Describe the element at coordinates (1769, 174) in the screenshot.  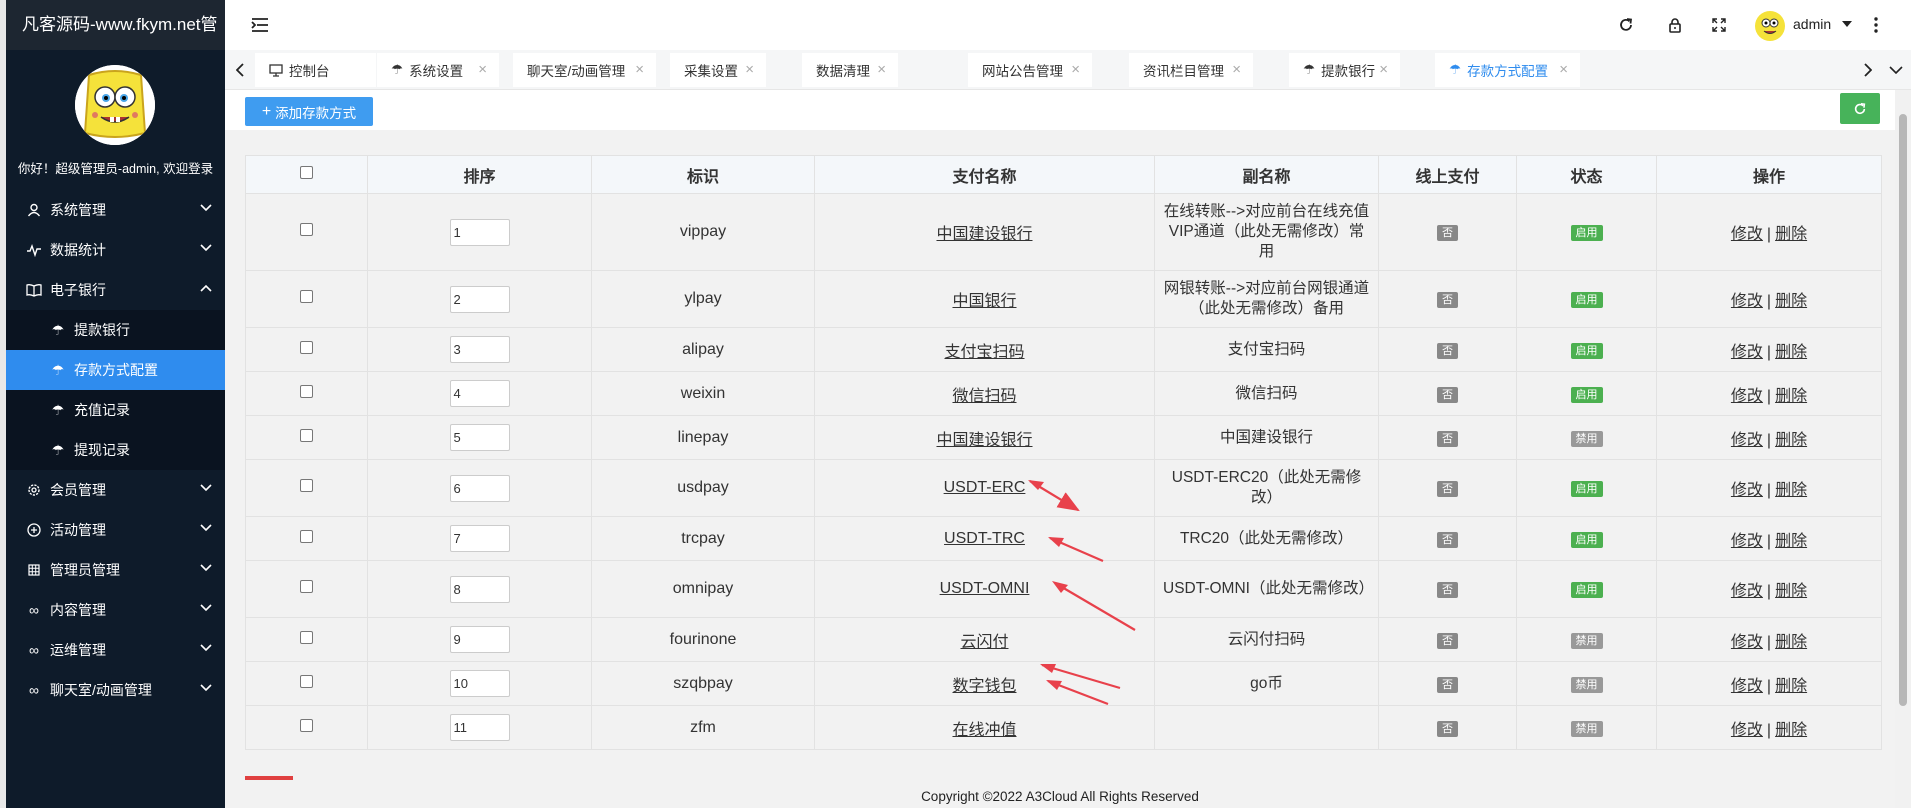
I see `column-header: 操作` at that location.